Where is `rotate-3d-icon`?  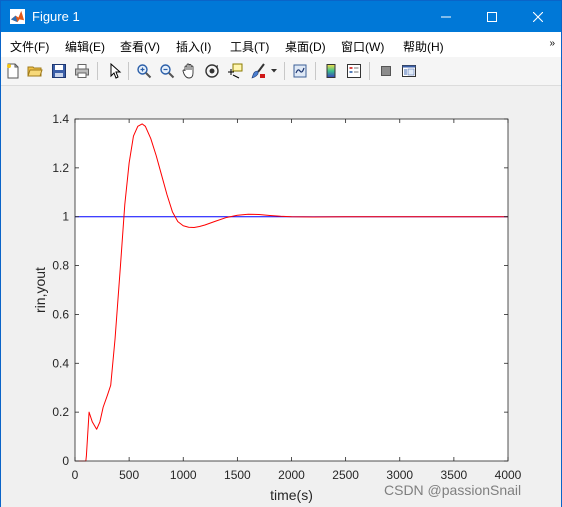
rotate-3d-icon is located at coordinates (212, 71).